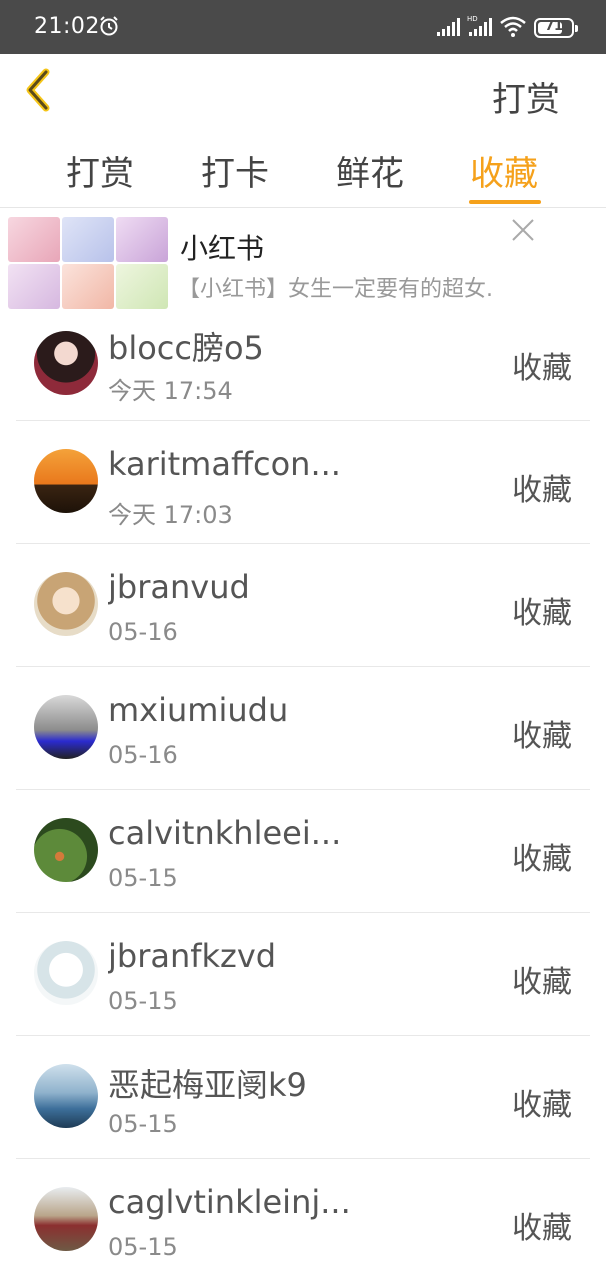 The height and width of the screenshot is (1280, 606). Describe the element at coordinates (504, 170) in the screenshot. I see `tab-favorites: 收藏` at that location.